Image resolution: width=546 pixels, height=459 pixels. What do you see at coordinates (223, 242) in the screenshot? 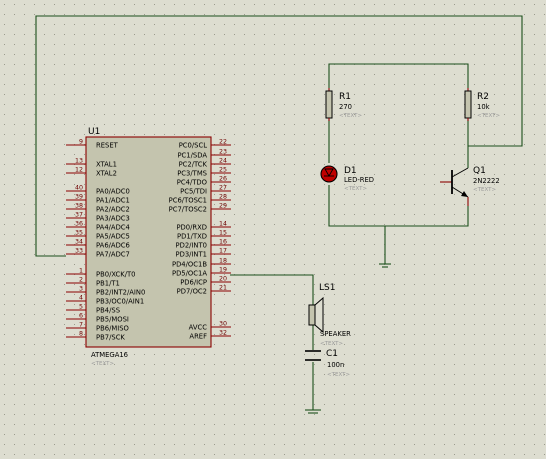
I see `pin-number: 16` at bounding box center [223, 242].